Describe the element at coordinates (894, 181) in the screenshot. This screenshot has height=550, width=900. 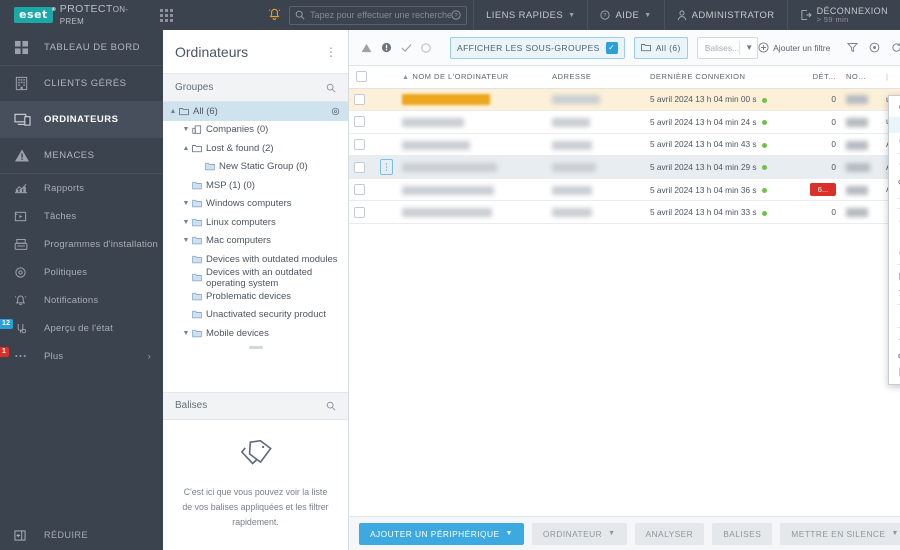
I see `context-menu-item-isolement-reseau: Isolement réseau ▶` at that location.